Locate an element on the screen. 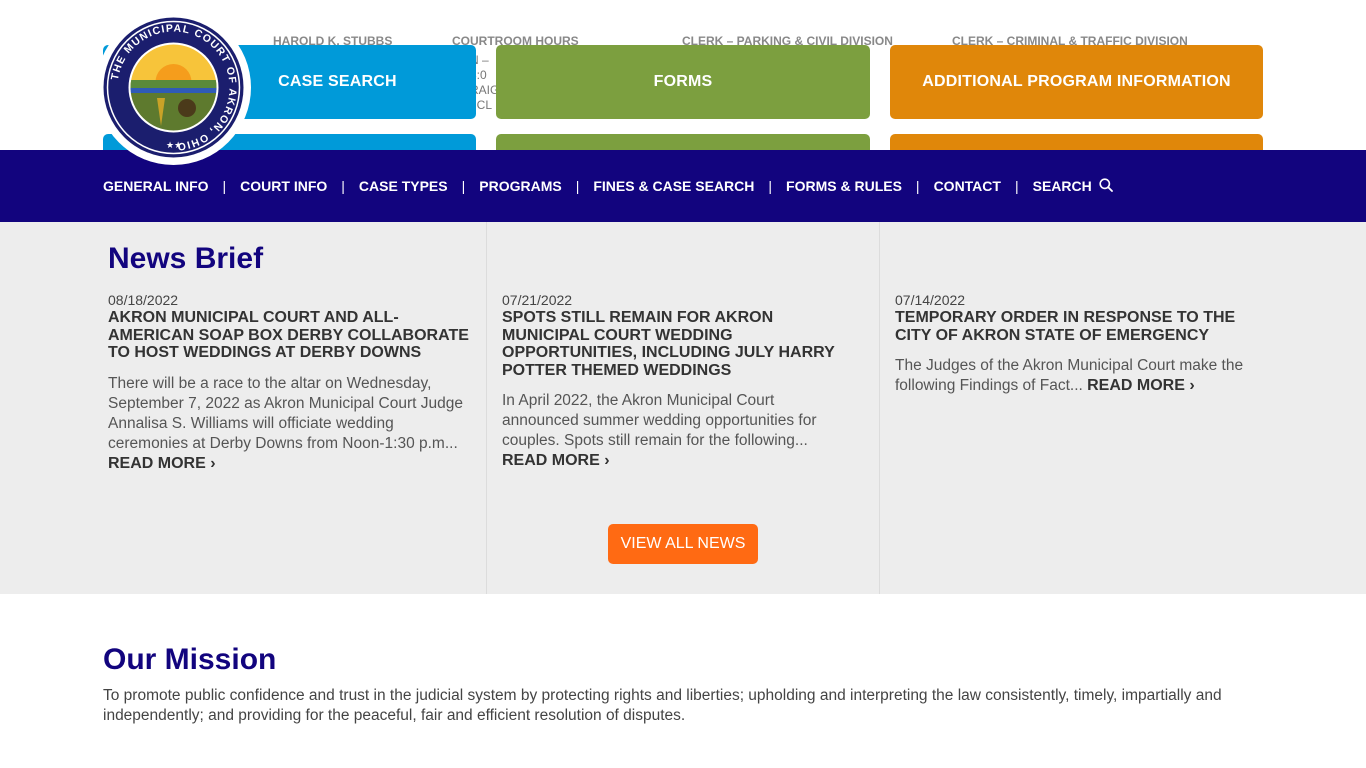 Image resolution: width=1366 pixels, height=768 pixels. nav-case-types: CASE TYPES is located at coordinates (403, 186).